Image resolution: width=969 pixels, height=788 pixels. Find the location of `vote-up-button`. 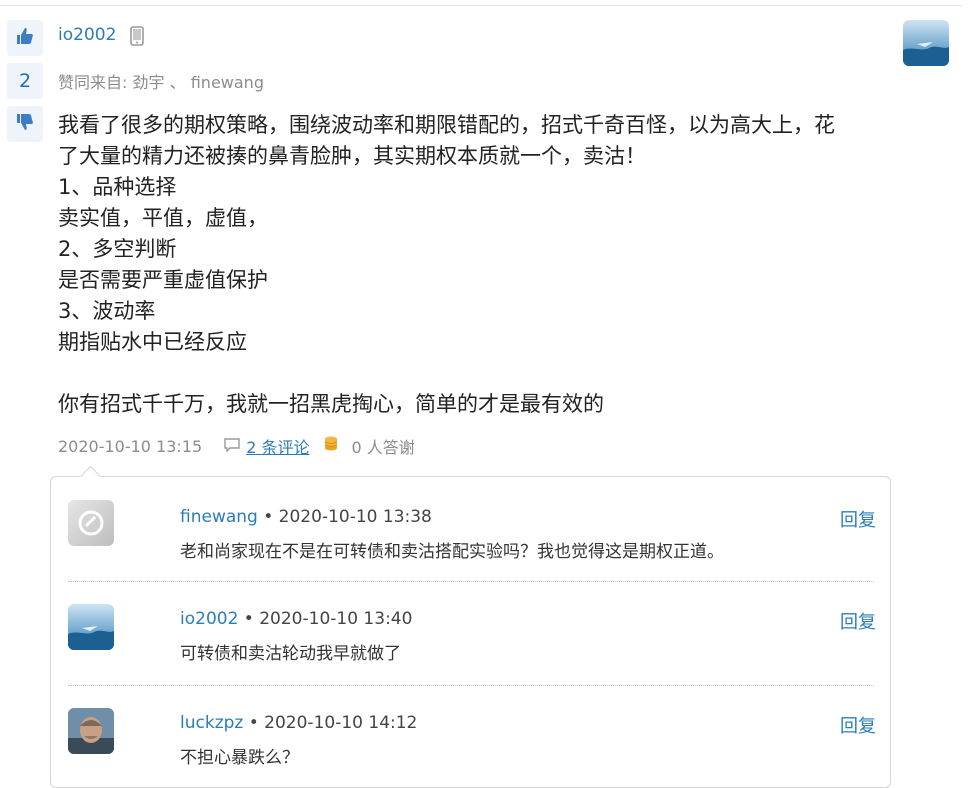

vote-up-button is located at coordinates (25, 38).